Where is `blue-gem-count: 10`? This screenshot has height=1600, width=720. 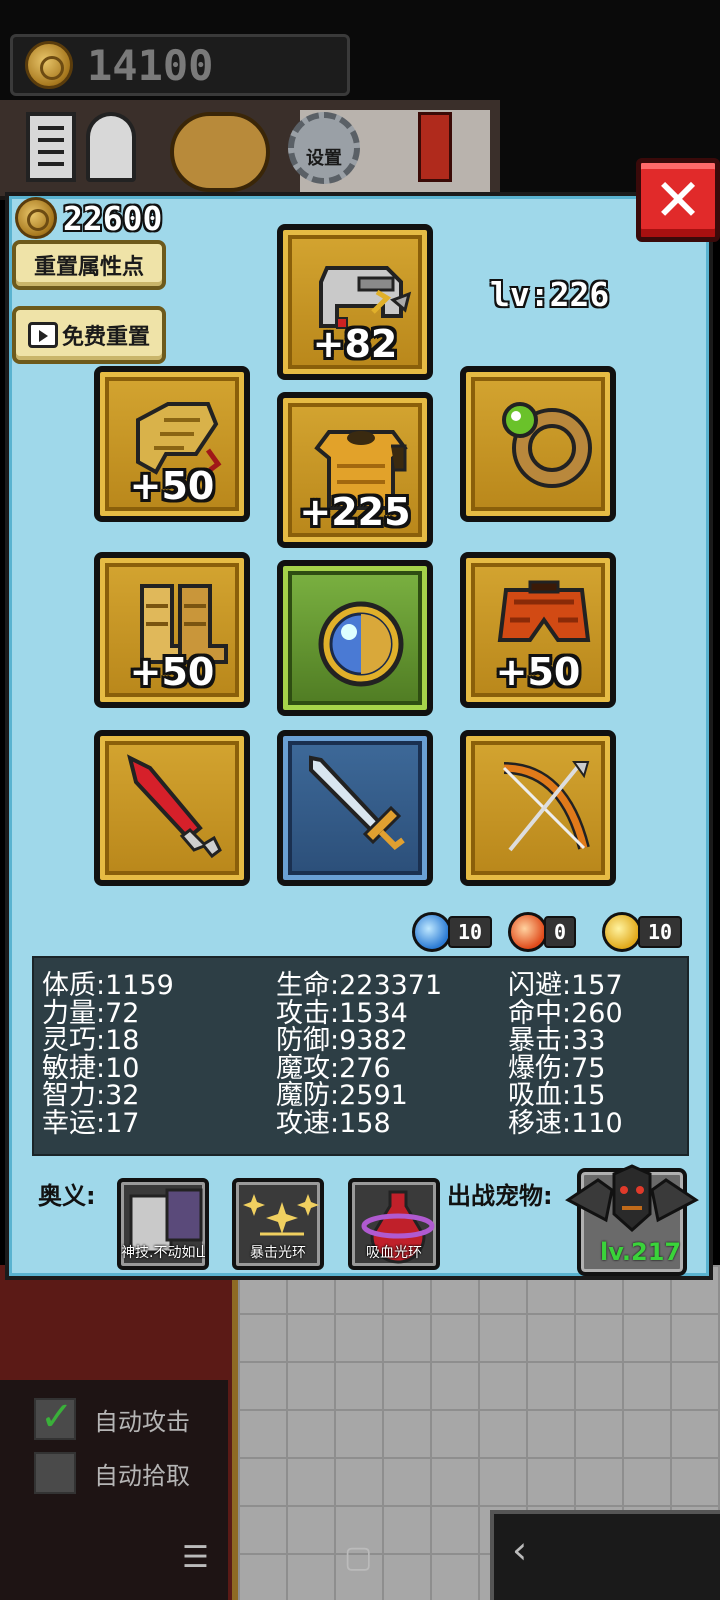 blue-gem-count: 10 is located at coordinates (470, 932).